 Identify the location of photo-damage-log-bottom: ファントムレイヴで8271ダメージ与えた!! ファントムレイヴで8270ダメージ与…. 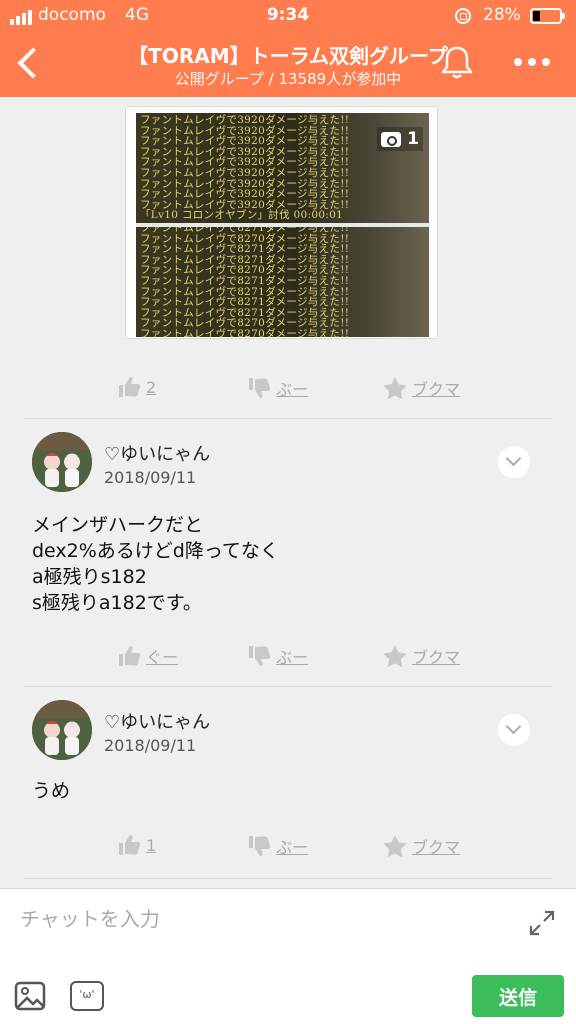
(282, 282).